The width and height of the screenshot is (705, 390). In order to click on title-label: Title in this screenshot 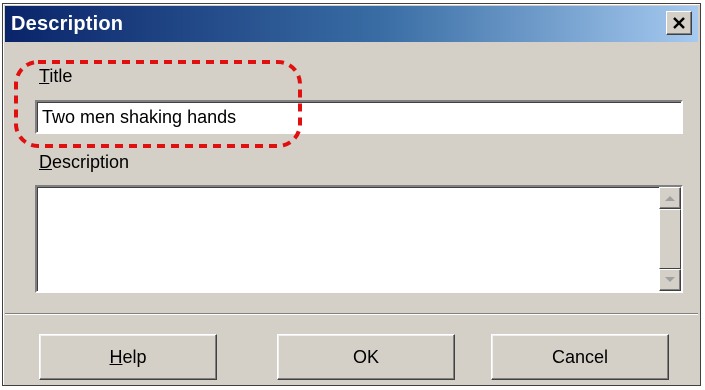, I will do `click(55, 76)`.